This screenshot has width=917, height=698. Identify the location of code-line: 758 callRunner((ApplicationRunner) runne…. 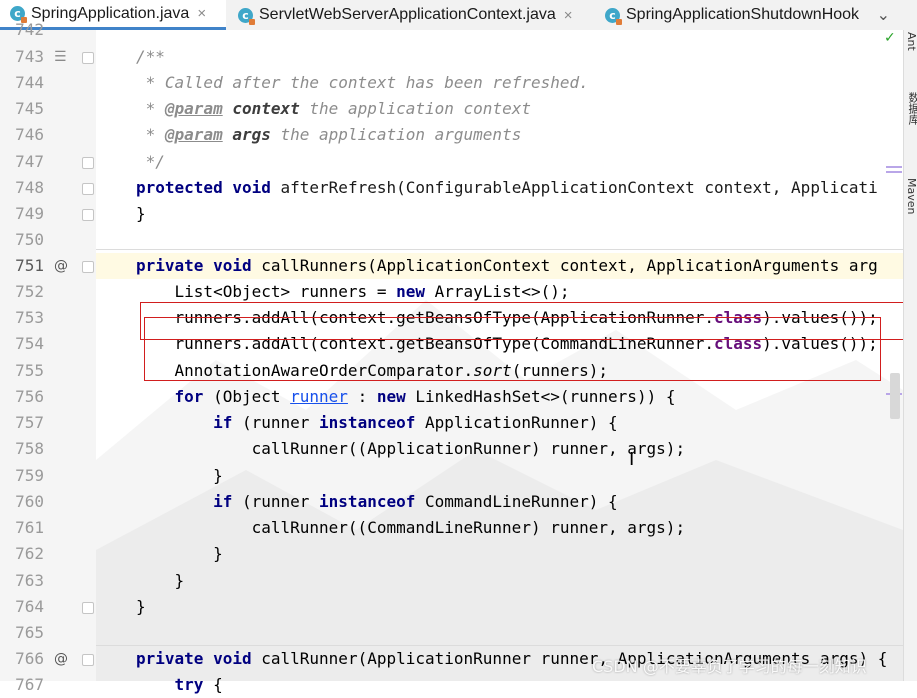
(458, 449).